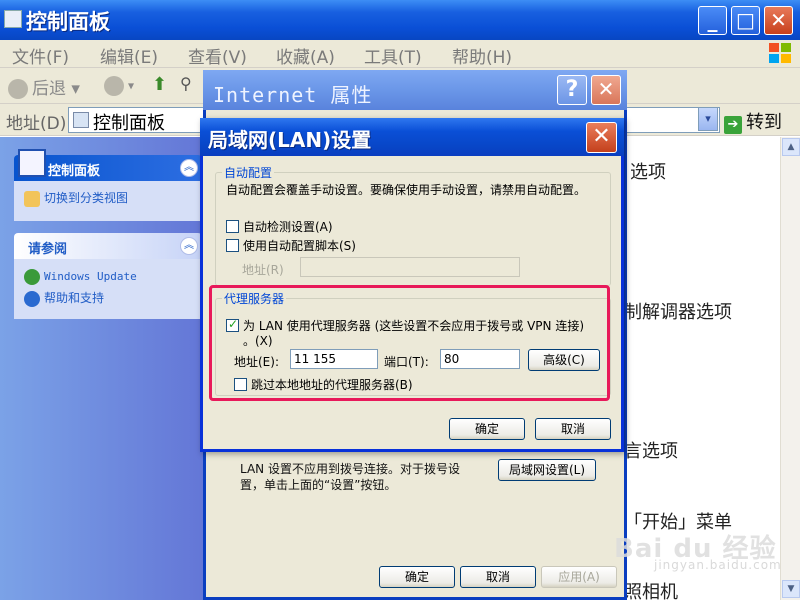 The height and width of the screenshot is (604, 800). I want to click on switch-category-view-link: 切换到分类视图, so click(76, 198).